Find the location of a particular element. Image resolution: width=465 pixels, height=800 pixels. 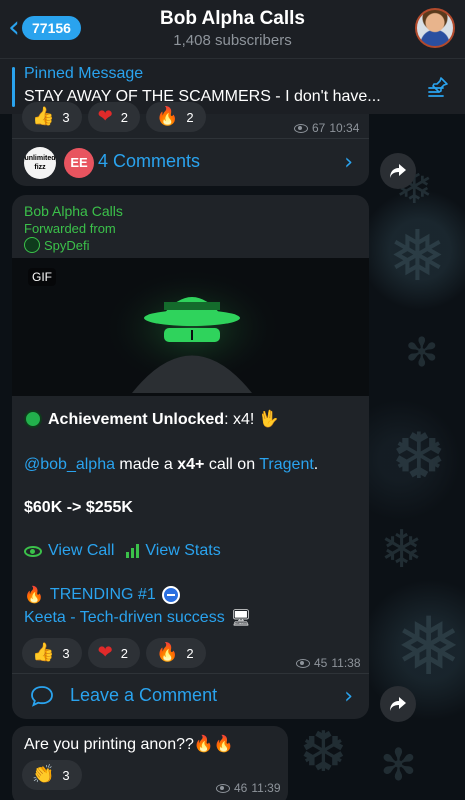

forwarded-source: SpyDefi is located at coordinates (57, 245).